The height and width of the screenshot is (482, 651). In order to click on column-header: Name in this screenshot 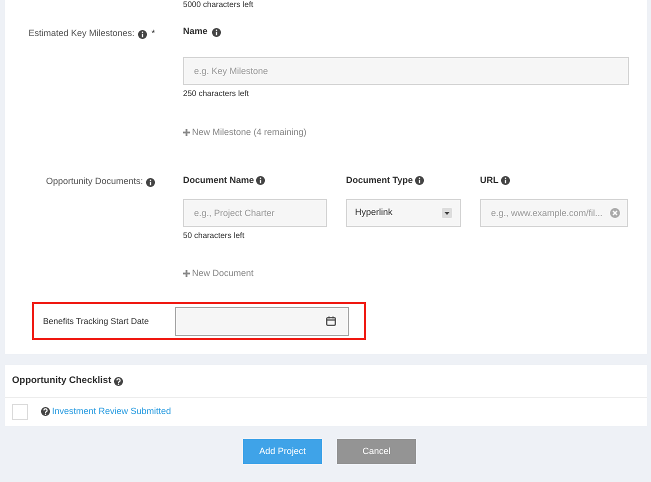, I will do `click(195, 31)`.